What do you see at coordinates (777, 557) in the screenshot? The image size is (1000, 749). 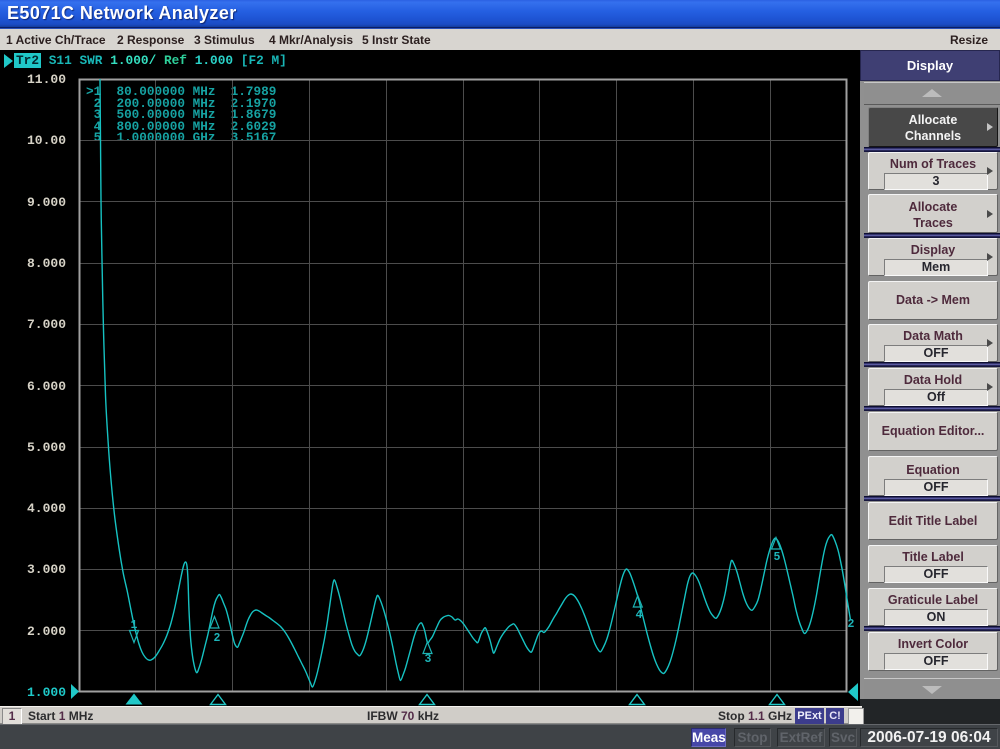 I see `svg-text: 5` at bounding box center [777, 557].